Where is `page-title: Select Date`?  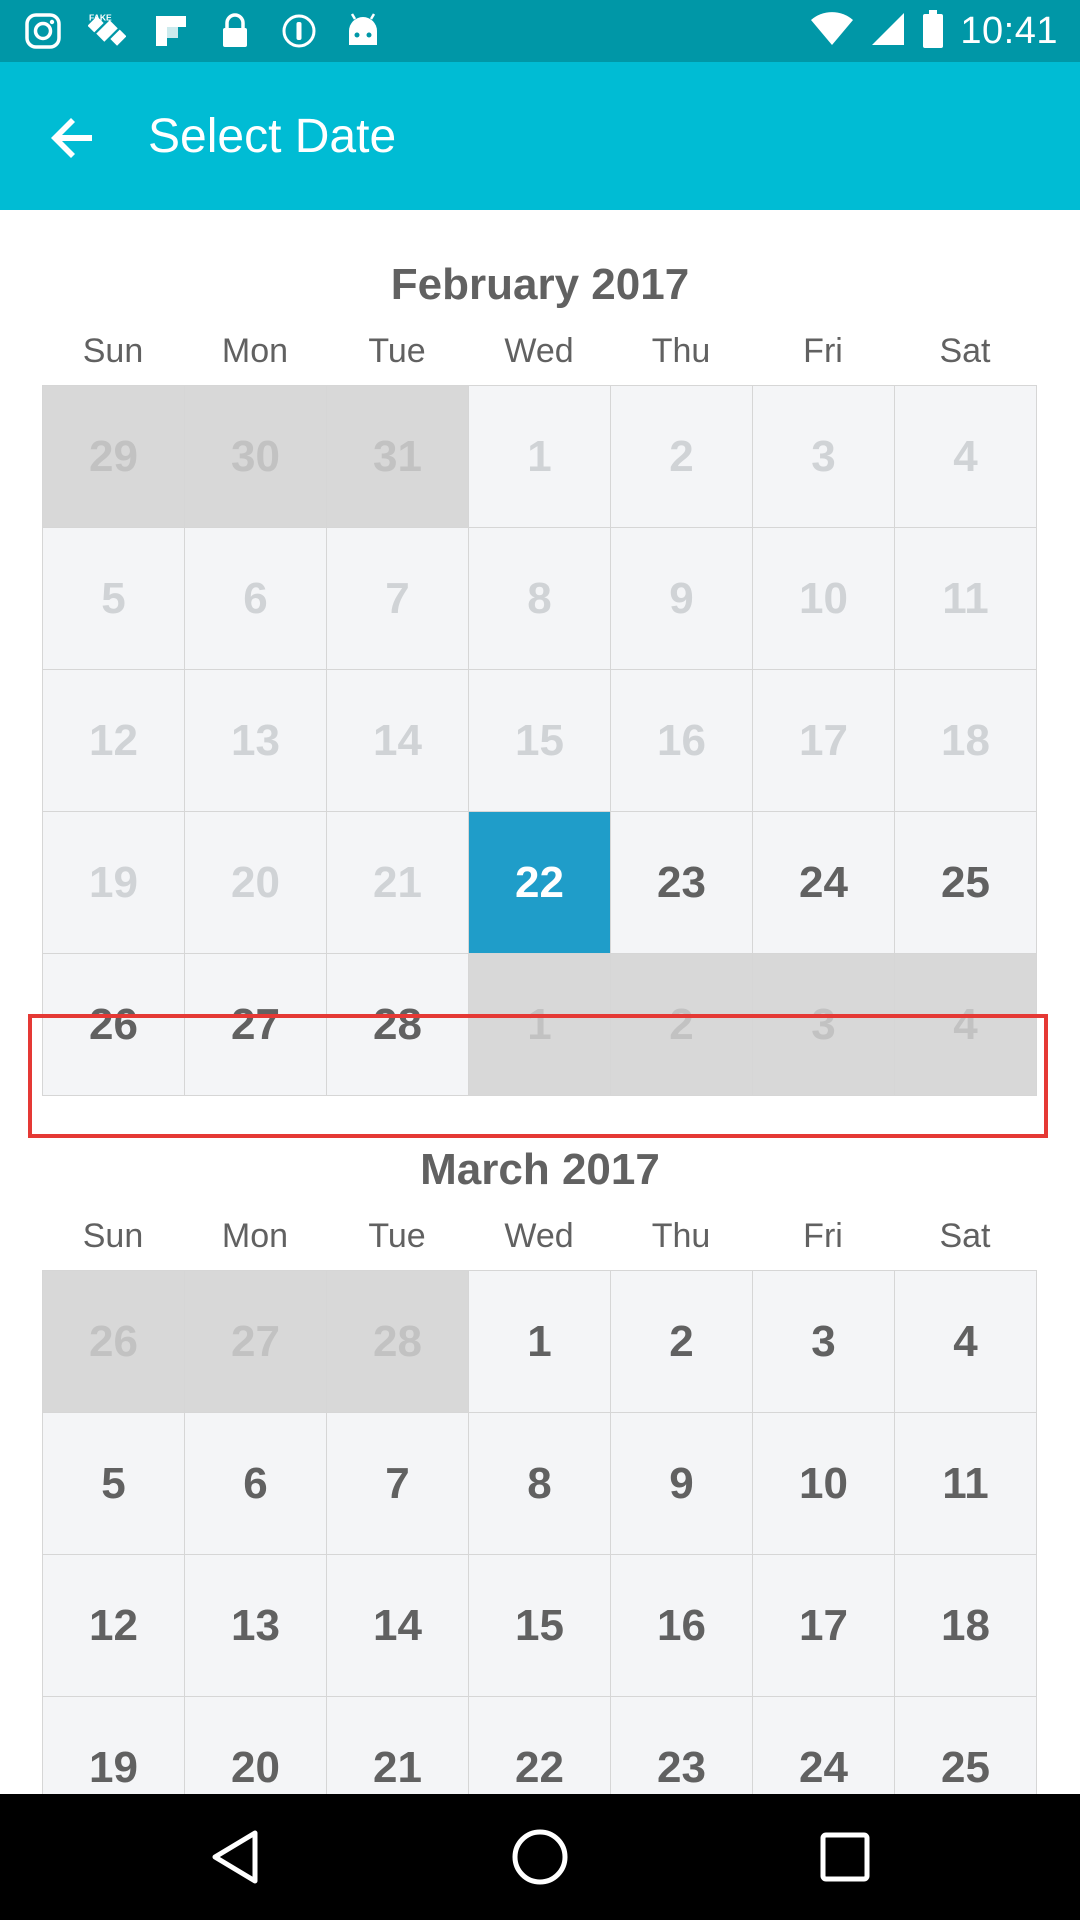 page-title: Select Date is located at coordinates (272, 136).